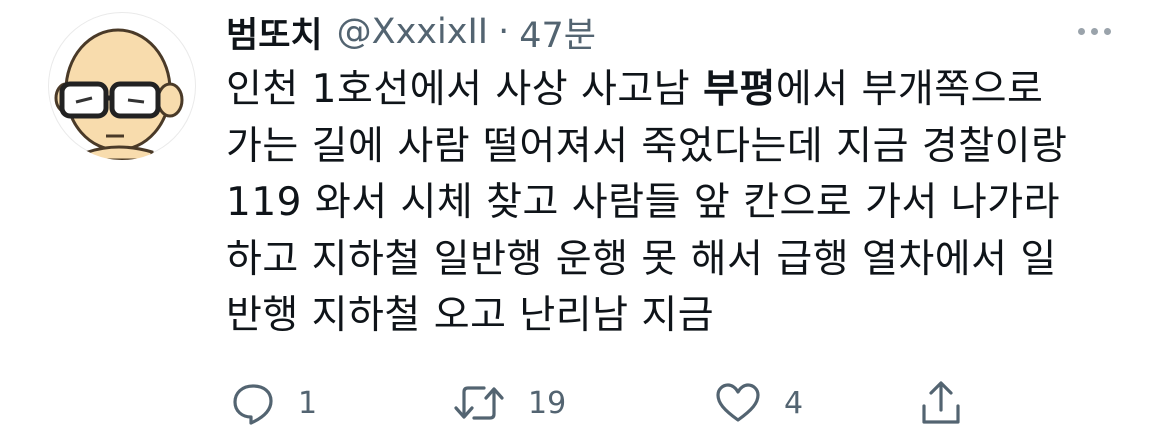  Describe the element at coordinates (635, 89) in the screenshot. I see `tweet-line-1: 인천 1호선에서 사상 사고남 부평에서 부개쪽으로` at that location.